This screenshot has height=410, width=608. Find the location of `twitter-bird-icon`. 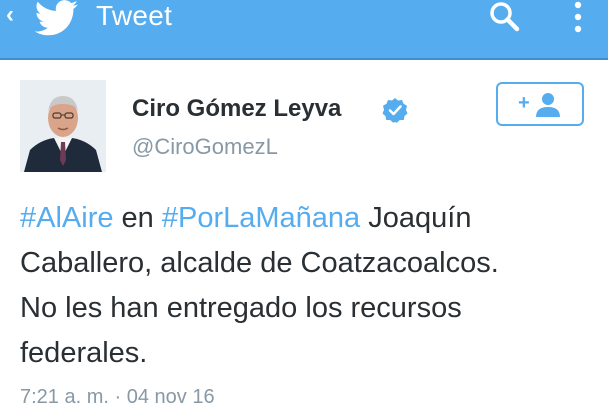

twitter-bird-icon is located at coordinates (57, 18).